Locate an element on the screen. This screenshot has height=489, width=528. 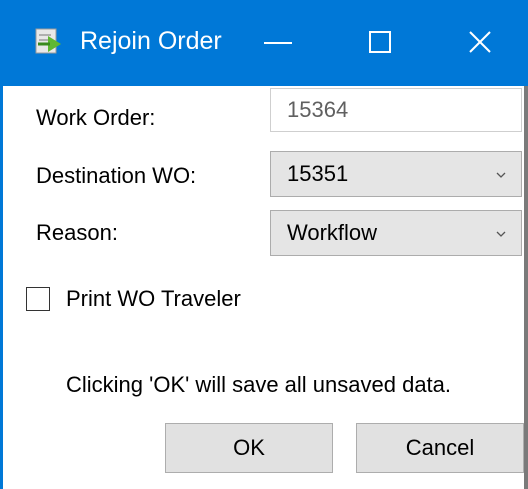
close-icon is located at coordinates (480, 42).